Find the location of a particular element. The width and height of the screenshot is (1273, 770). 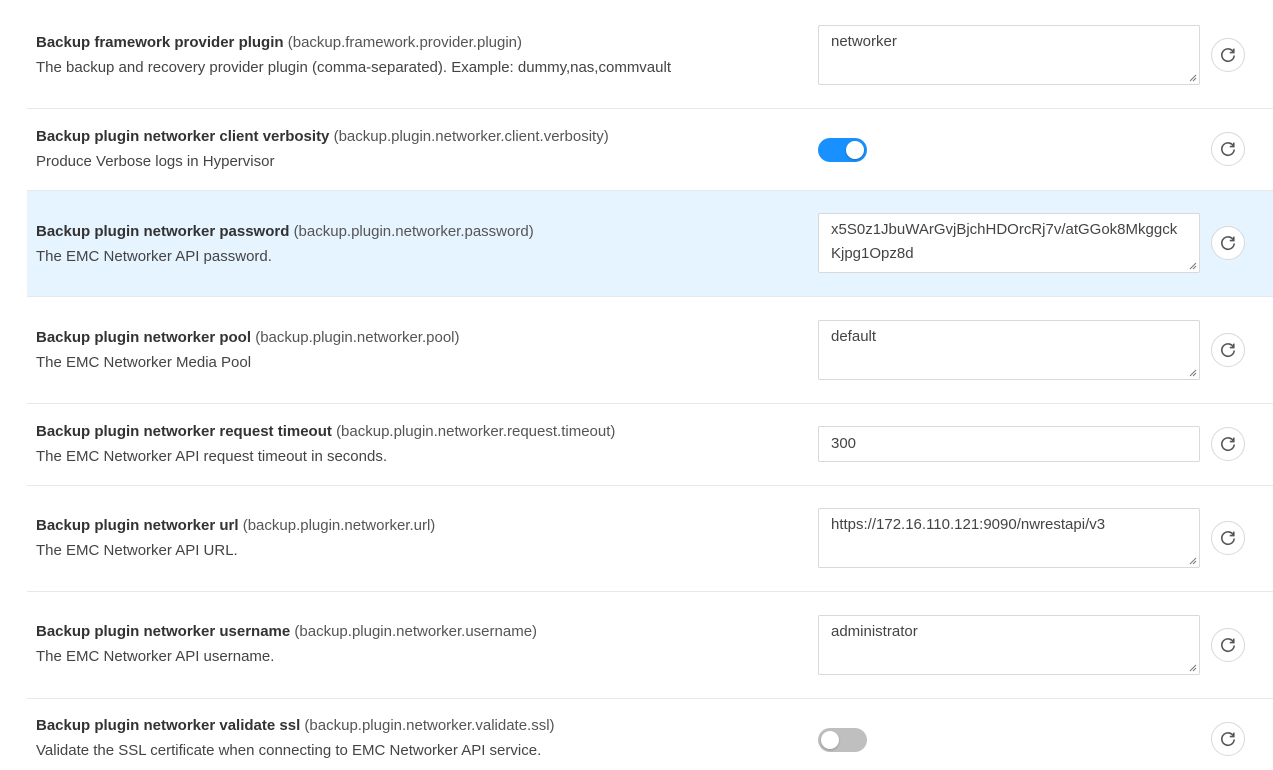

setting-key: (backup.plugin.networker.pool) is located at coordinates (357, 337).